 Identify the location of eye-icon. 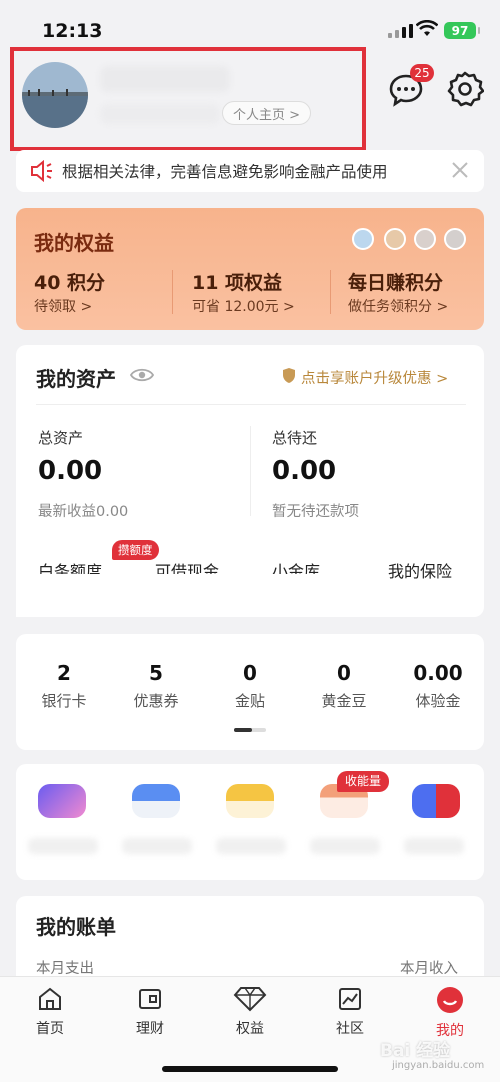
(142, 375).